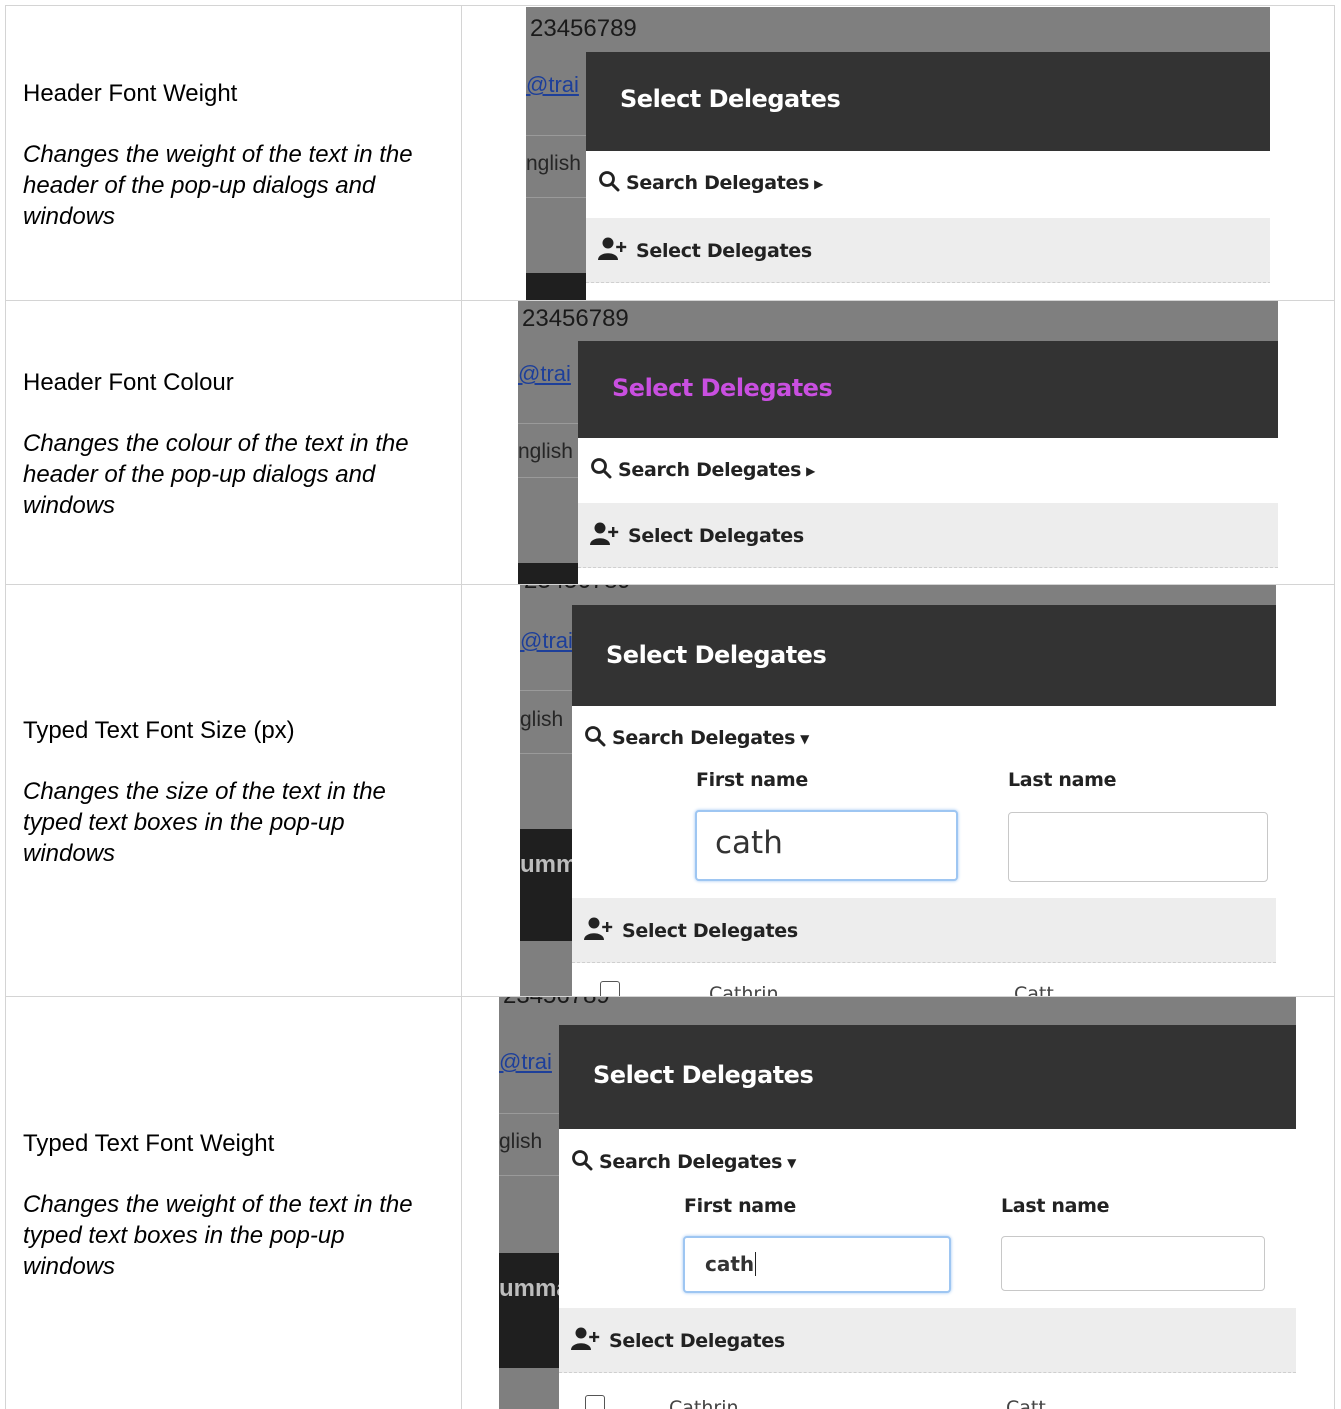 The image size is (1341, 1409). Describe the element at coordinates (159, 730) in the screenshot. I see `setting-title: Typed Text Font Size (px)` at that location.